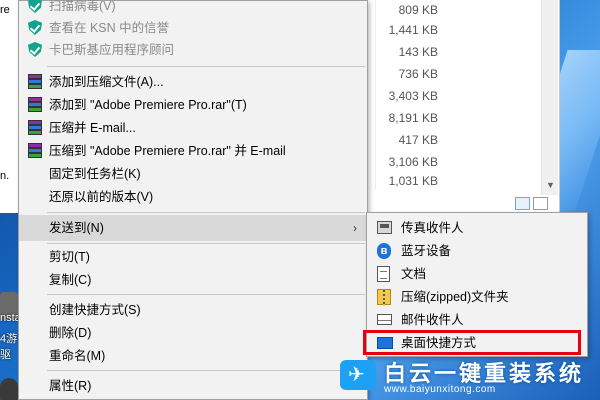  I want to click on file-size: 3,106 KB, so click(413, 162).